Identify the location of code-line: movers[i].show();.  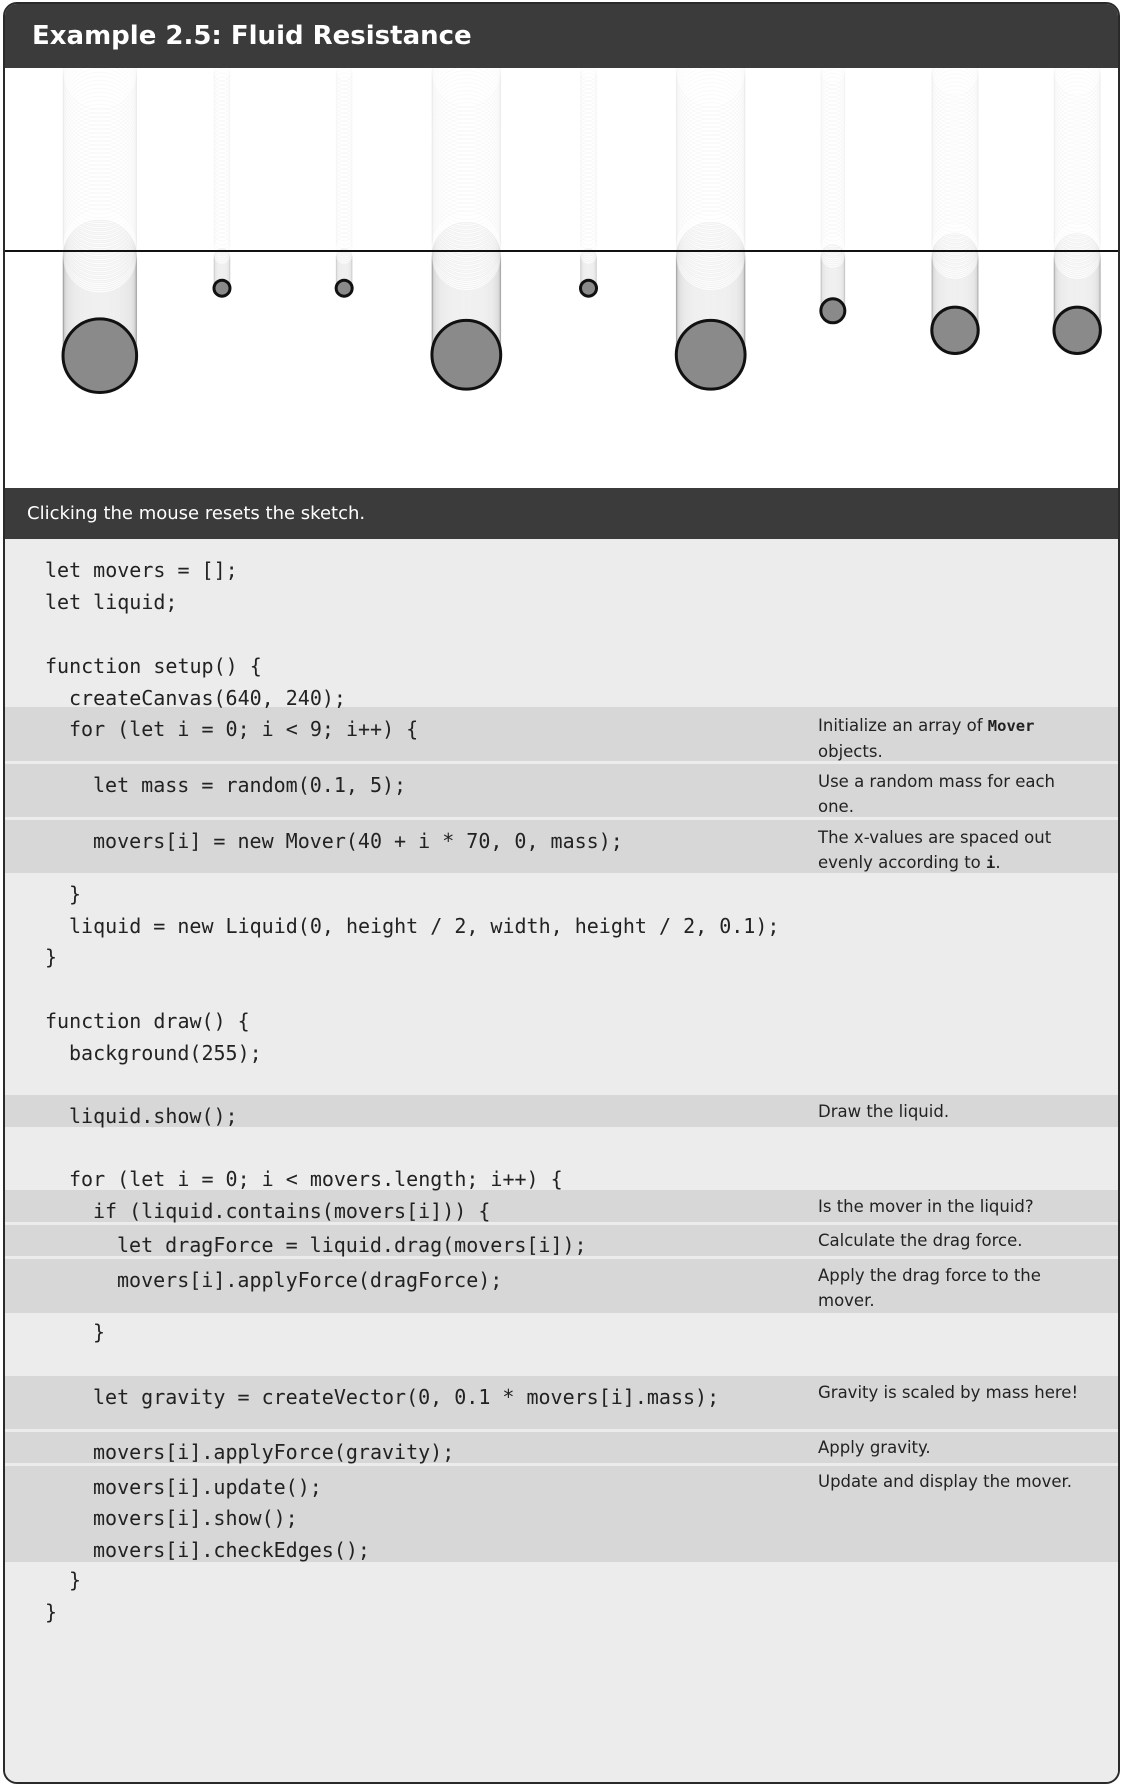
(195, 1518).